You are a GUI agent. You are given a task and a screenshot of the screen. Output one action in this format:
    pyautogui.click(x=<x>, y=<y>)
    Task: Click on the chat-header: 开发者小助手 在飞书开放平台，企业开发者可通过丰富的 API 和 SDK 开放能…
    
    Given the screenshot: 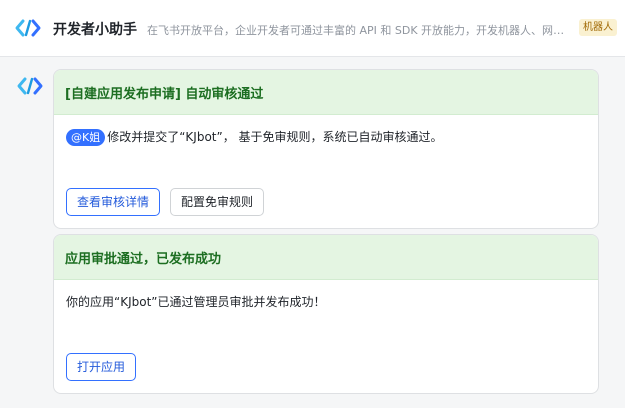 What is the action you would take?
    pyautogui.click(x=312, y=28)
    